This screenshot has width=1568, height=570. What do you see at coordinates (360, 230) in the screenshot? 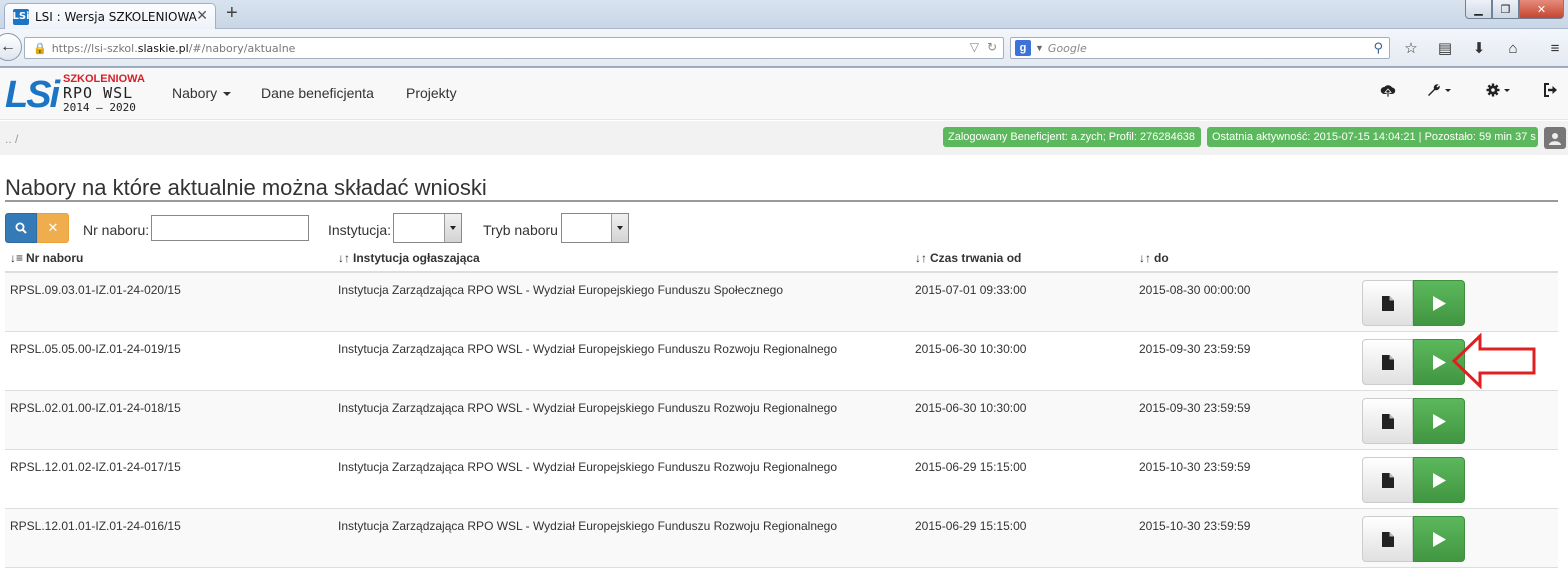
I see `instytucja-label: Instytucja:` at bounding box center [360, 230].